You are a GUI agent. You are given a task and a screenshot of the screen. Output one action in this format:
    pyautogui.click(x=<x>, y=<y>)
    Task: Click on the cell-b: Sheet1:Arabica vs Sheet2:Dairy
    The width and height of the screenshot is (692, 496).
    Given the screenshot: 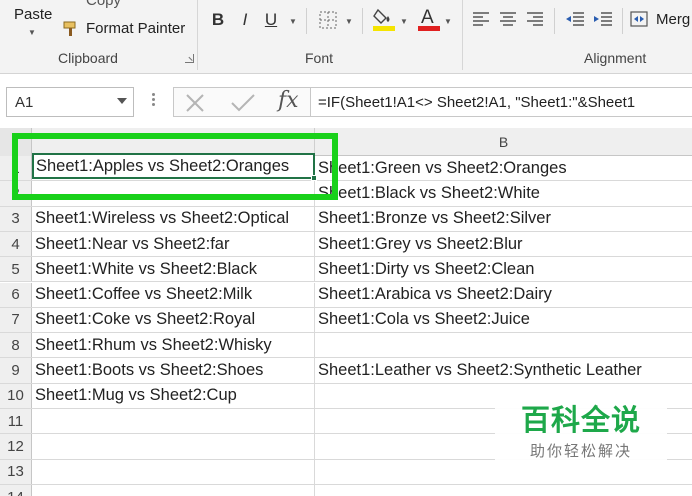 What is the action you would take?
    pyautogui.click(x=503, y=295)
    